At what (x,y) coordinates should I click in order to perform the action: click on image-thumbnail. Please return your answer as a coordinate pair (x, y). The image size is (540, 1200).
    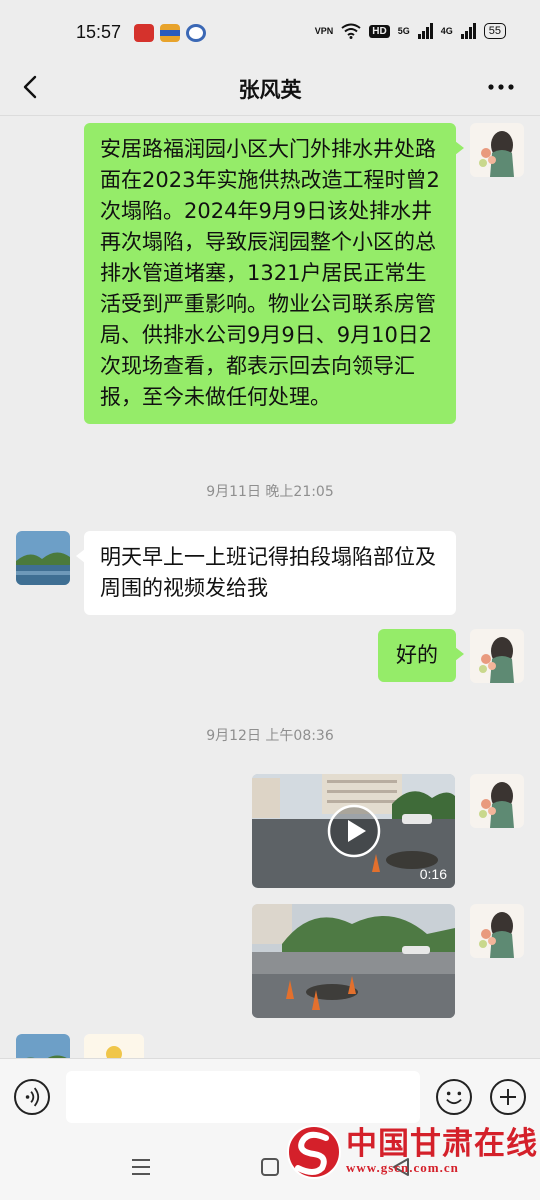
    Looking at the image, I should click on (353, 961).